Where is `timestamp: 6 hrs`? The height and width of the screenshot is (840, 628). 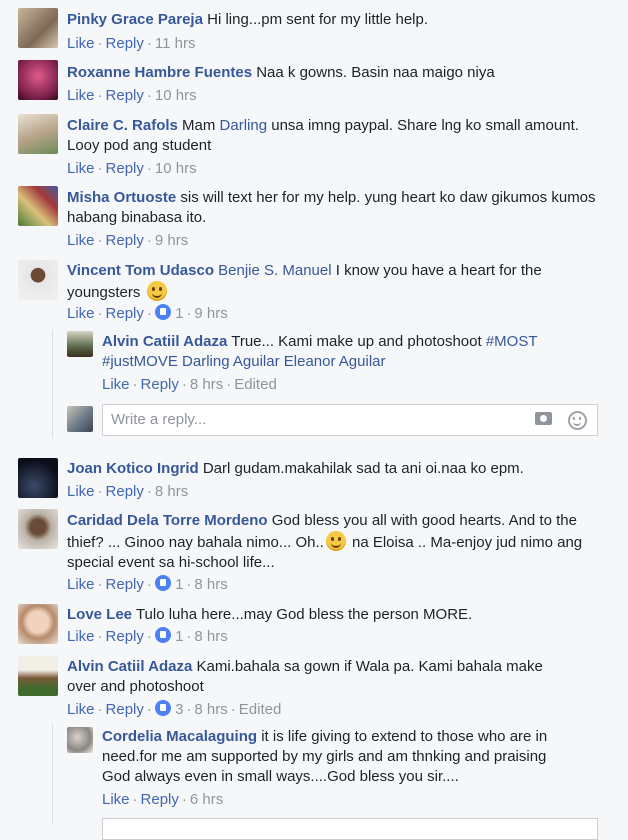 timestamp: 6 hrs is located at coordinates (206, 799).